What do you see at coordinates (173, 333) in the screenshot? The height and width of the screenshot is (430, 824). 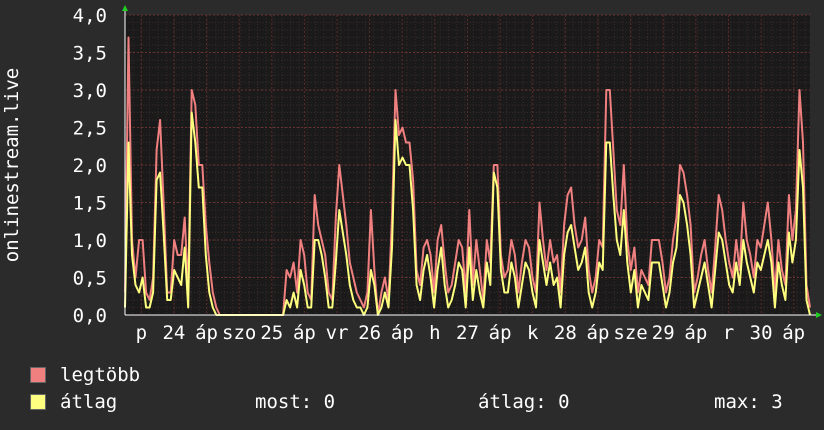 I see `x-tick-label: 24` at bounding box center [173, 333].